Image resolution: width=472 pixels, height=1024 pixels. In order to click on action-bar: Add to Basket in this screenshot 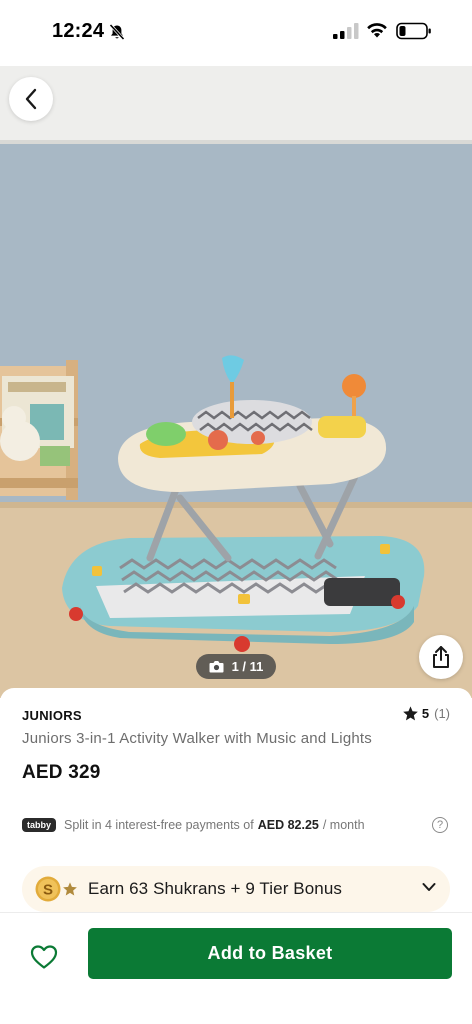, I will do `click(236, 968)`.